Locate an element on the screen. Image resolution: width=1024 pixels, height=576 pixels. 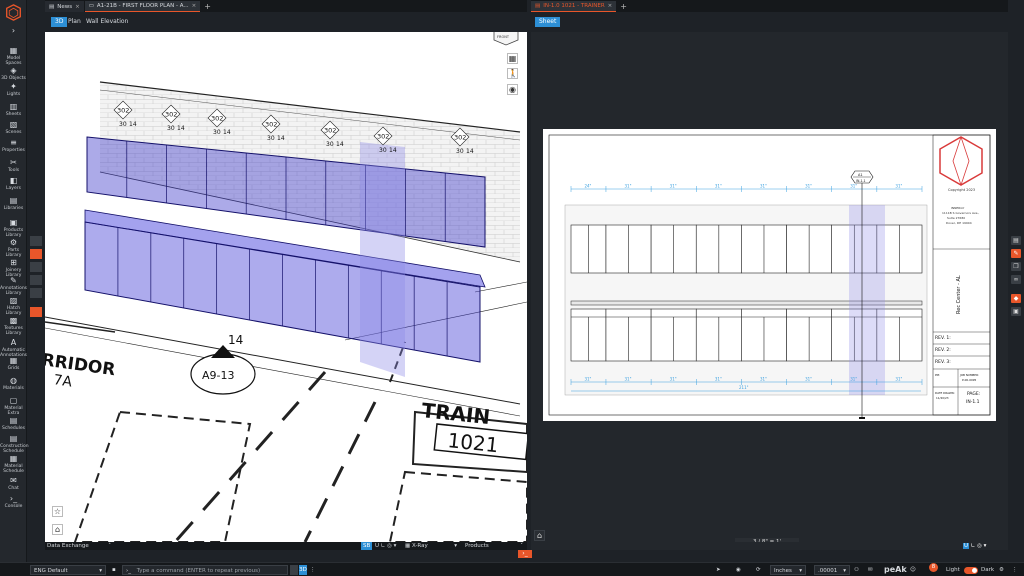
tab-news: ▤ News × is located at coordinates (64, 6).